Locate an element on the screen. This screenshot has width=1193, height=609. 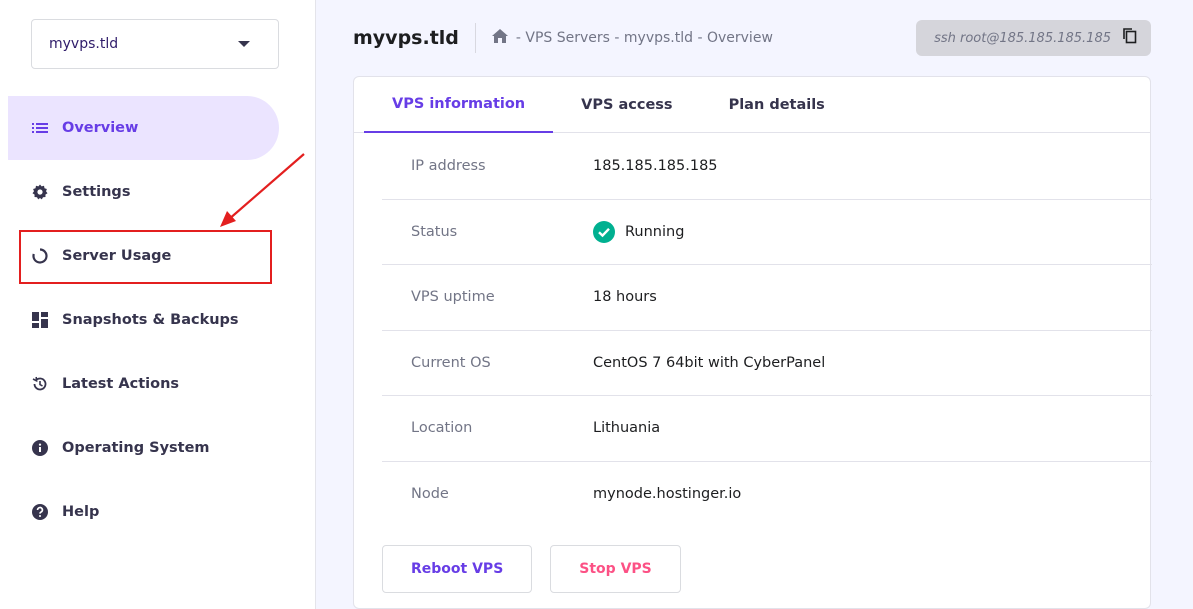
status-text: Running is located at coordinates (655, 231).